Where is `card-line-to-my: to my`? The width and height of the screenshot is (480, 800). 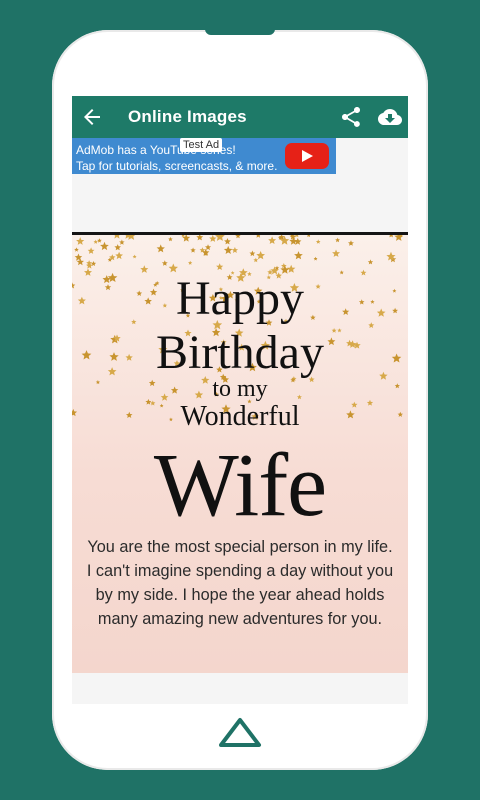
card-line-to-my: to my is located at coordinates (240, 389).